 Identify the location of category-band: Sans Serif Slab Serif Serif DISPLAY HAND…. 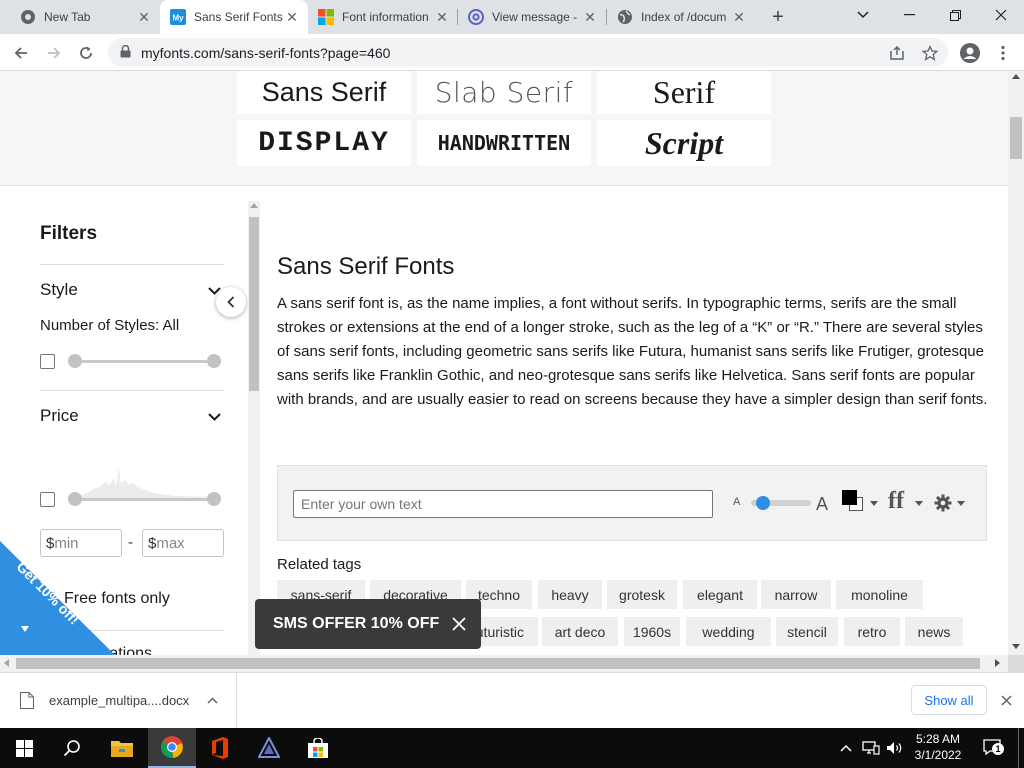
(504, 128).